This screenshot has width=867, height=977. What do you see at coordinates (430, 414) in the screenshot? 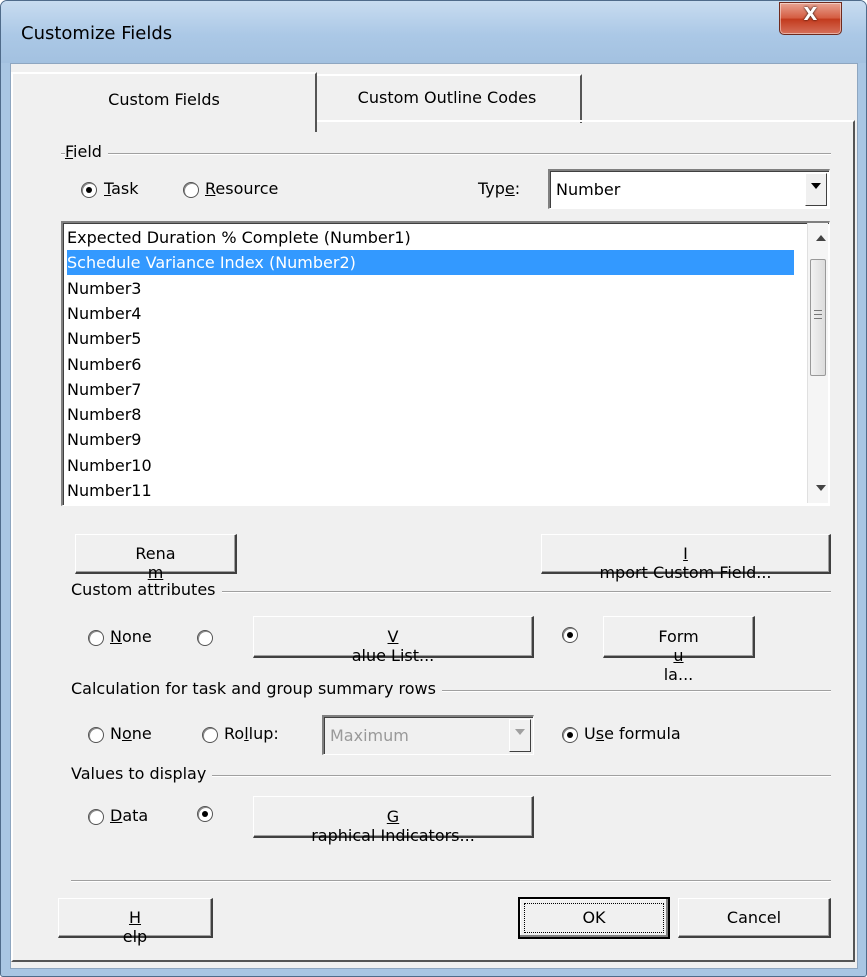
I see `list-item: Number8` at bounding box center [430, 414].